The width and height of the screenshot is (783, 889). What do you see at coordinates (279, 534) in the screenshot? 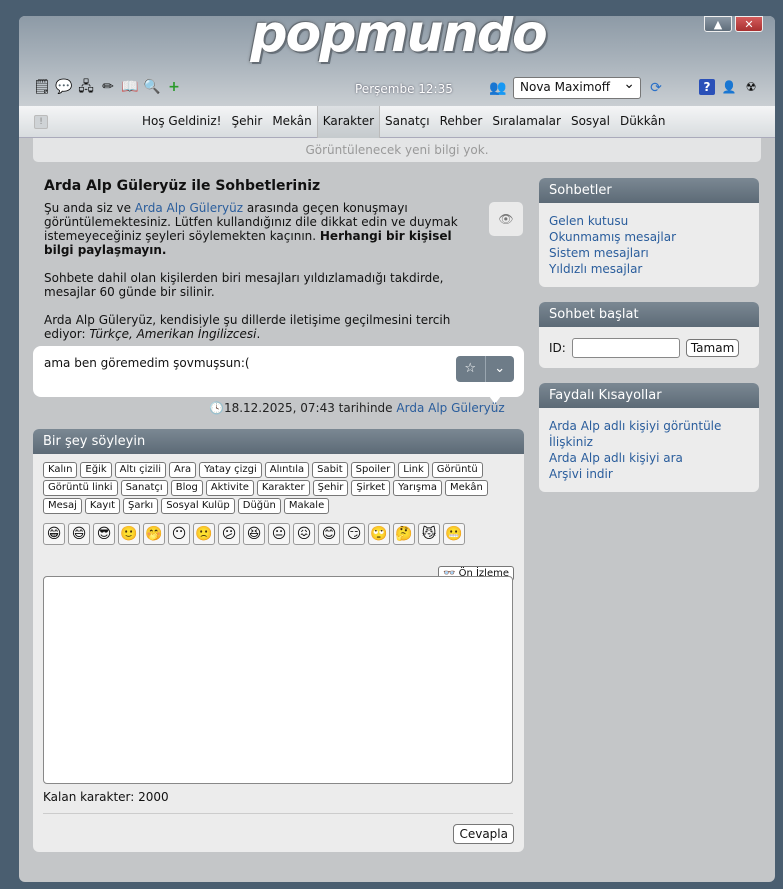
I see `smiley-icon: 😐` at bounding box center [279, 534].